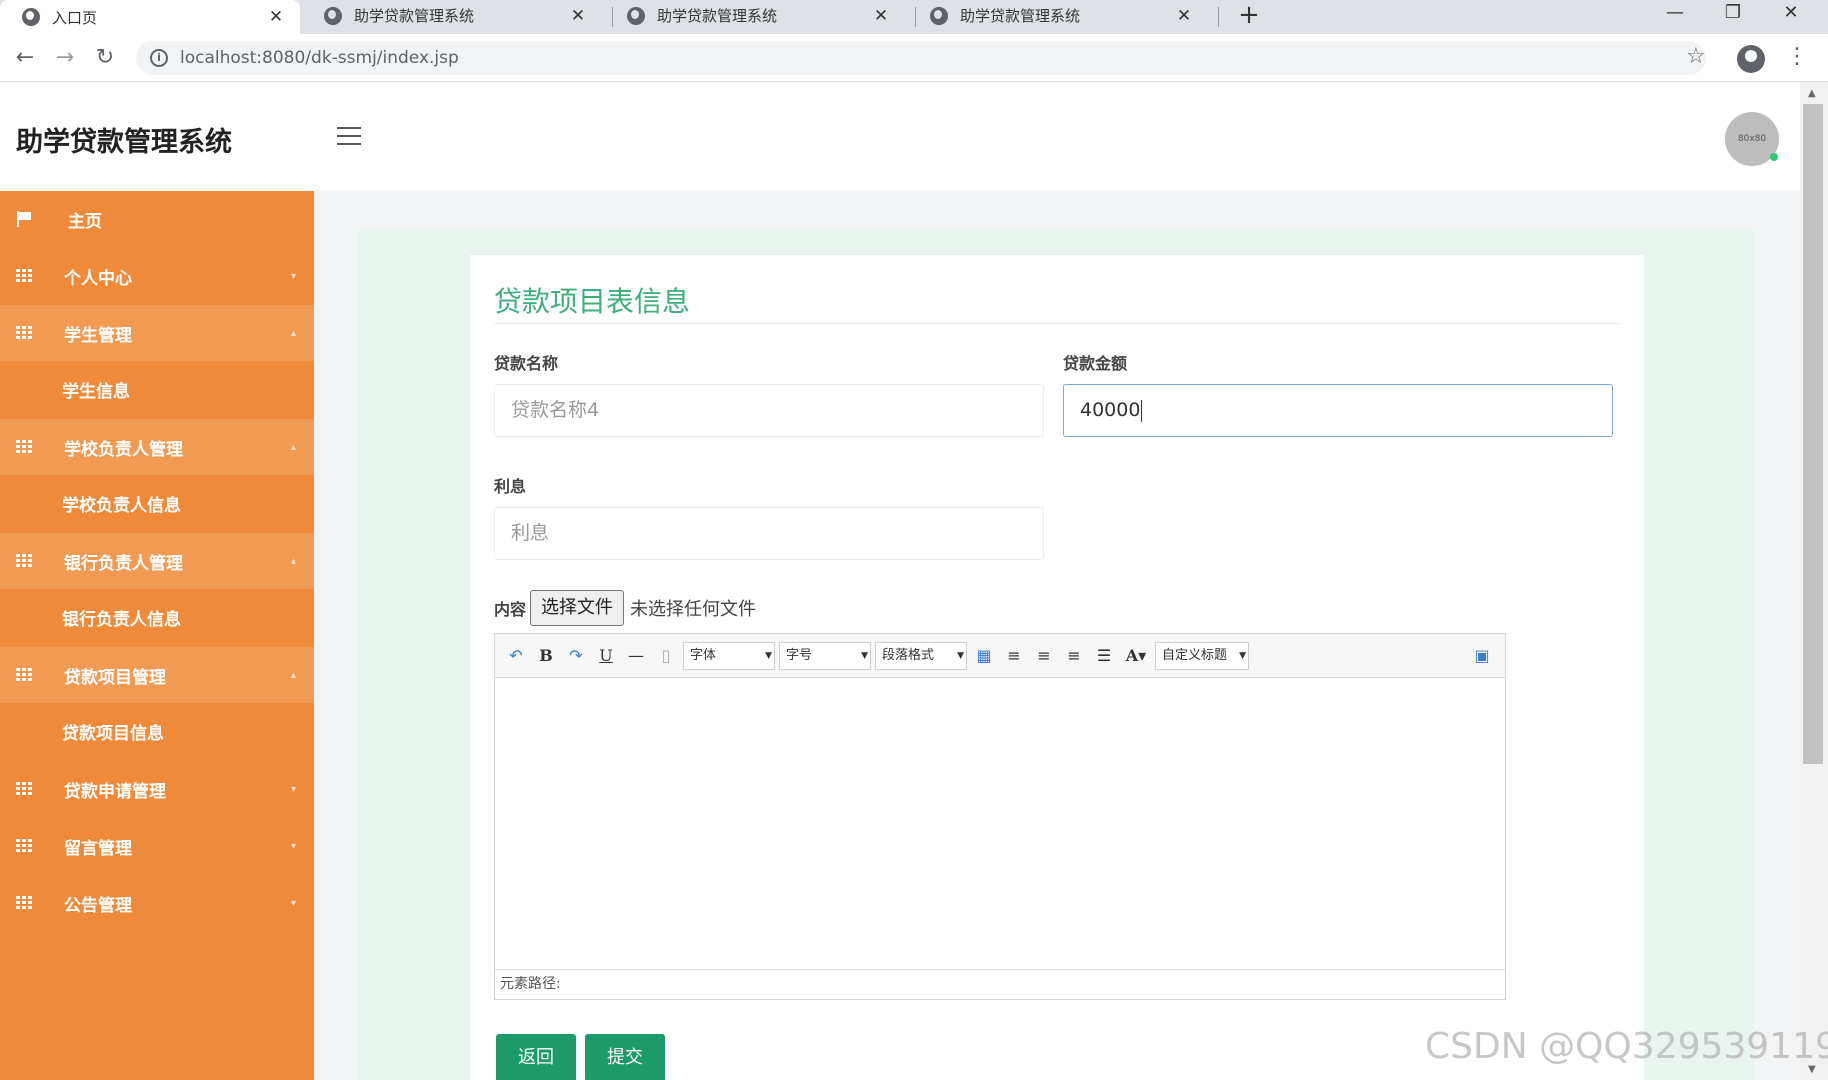 This screenshot has width=1828, height=1080. I want to click on sidebar-item-loan-application-management: 贷款申请管理 ▾, so click(157, 789).